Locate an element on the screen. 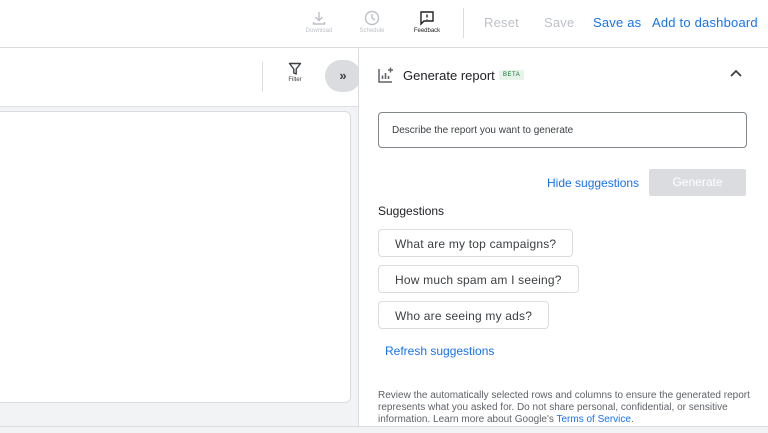  filter-button: Filter is located at coordinates (295, 79).